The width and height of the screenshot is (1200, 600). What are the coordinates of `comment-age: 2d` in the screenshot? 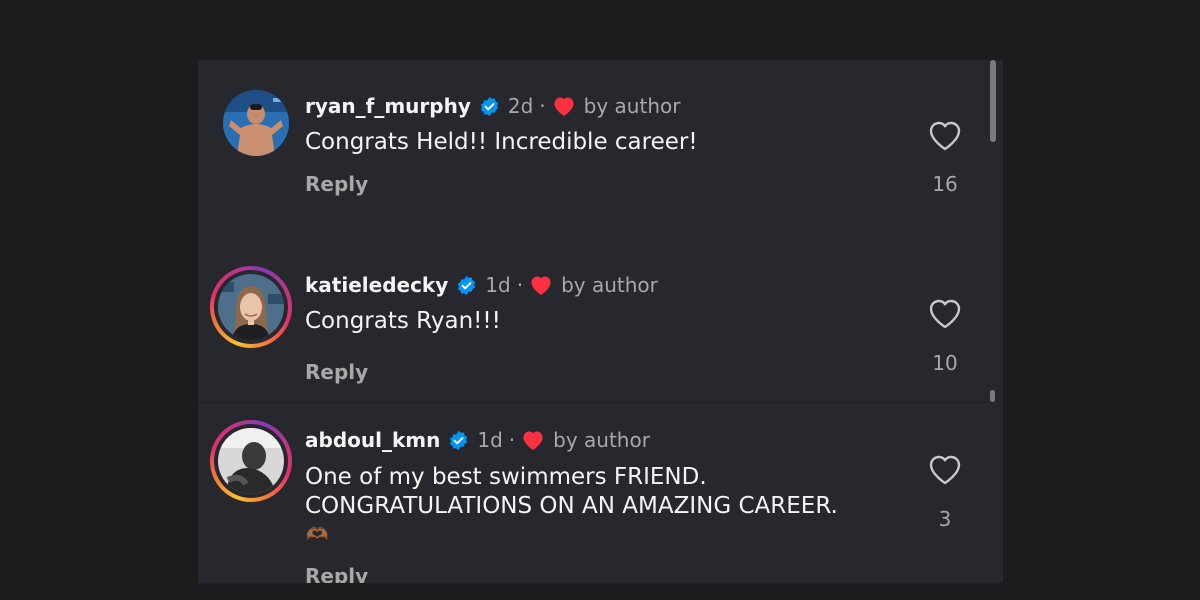 It's located at (520, 106).